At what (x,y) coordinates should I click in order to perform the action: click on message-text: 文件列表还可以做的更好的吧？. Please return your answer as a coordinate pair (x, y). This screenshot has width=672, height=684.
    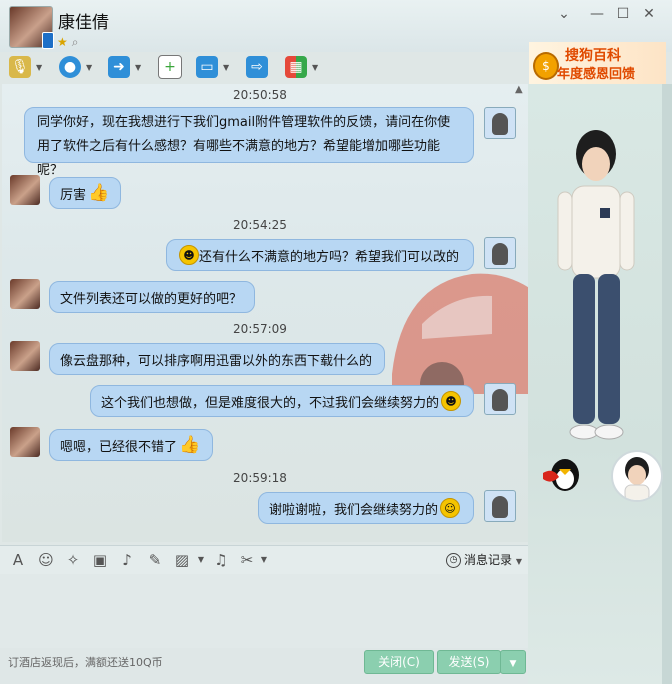
    Looking at the image, I should click on (151, 299).